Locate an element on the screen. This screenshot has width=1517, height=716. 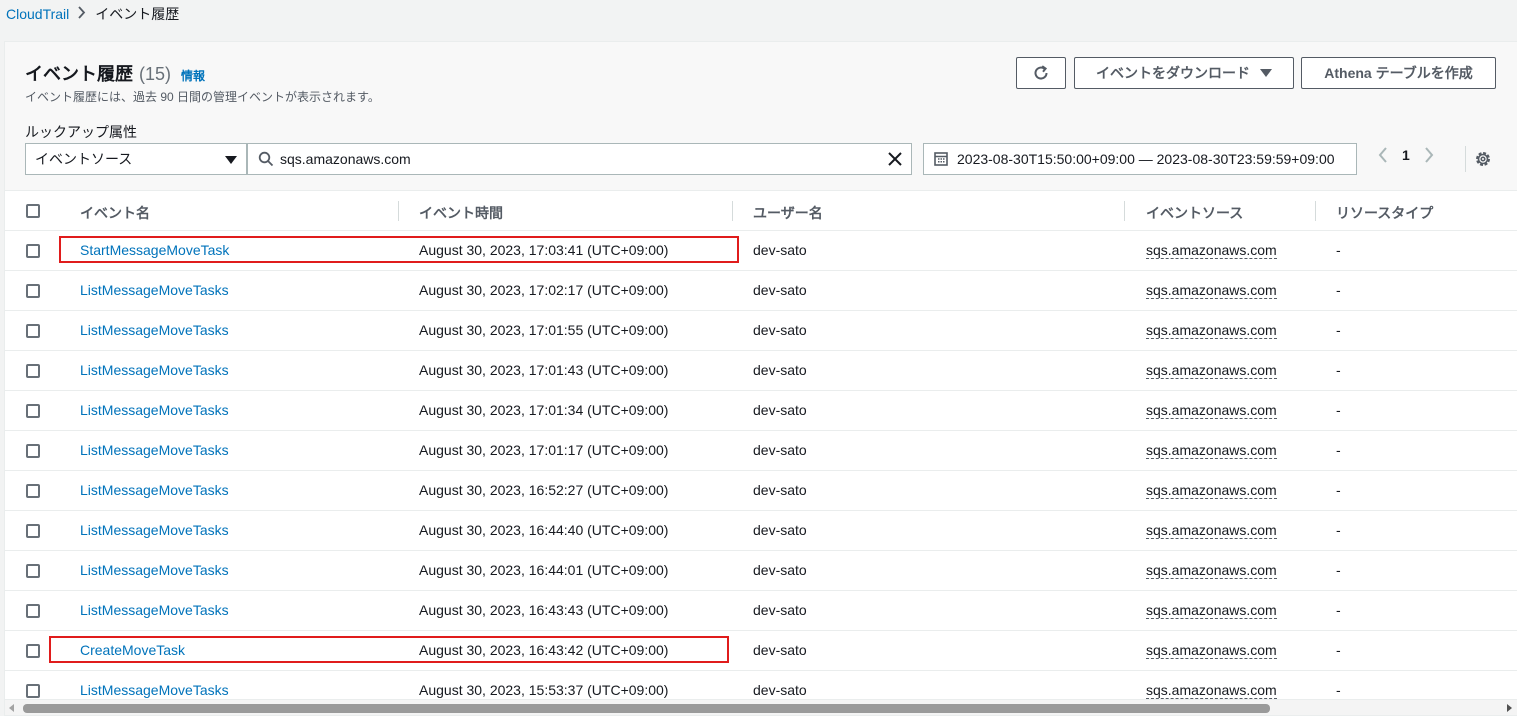
breadcrumb: CloudTrail イベント履歴 is located at coordinates (92, 14).